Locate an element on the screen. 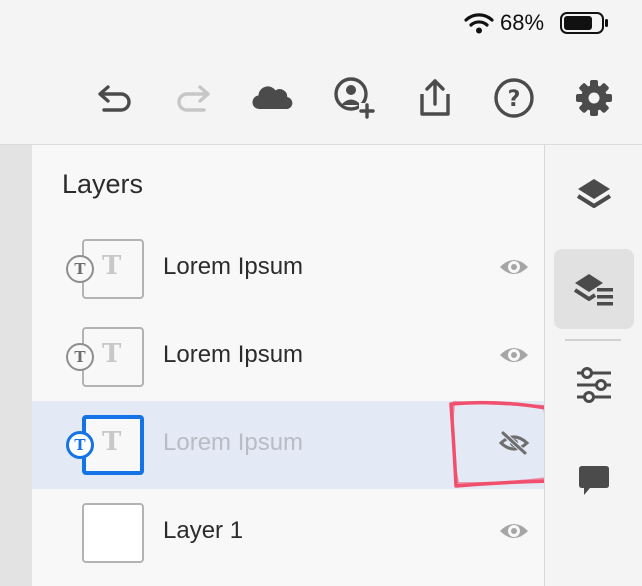 Image resolution: width=642 pixels, height=586 pixels. redo-button is located at coordinates (194, 98).